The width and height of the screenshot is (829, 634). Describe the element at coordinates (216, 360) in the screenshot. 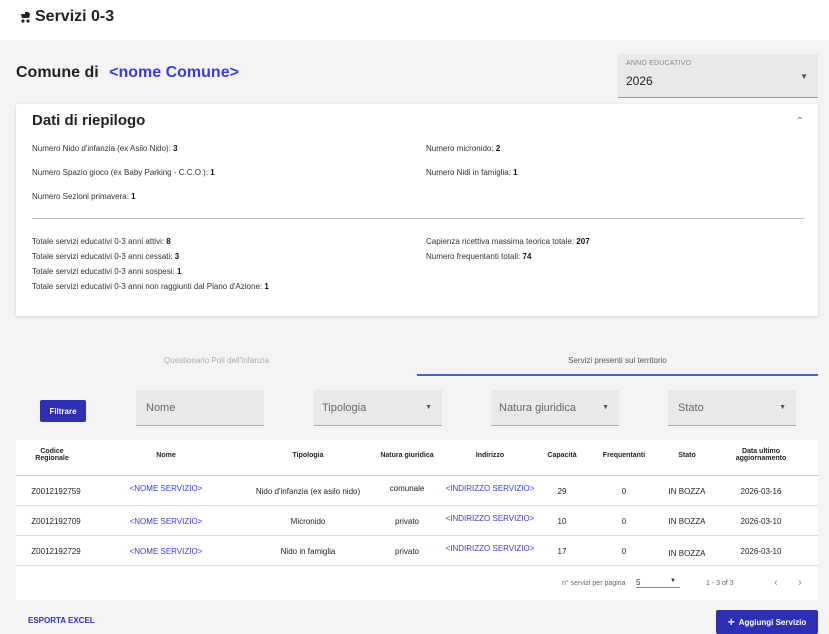

I see `tab-questionario: Questionario Poli dell'Infanzia` at that location.